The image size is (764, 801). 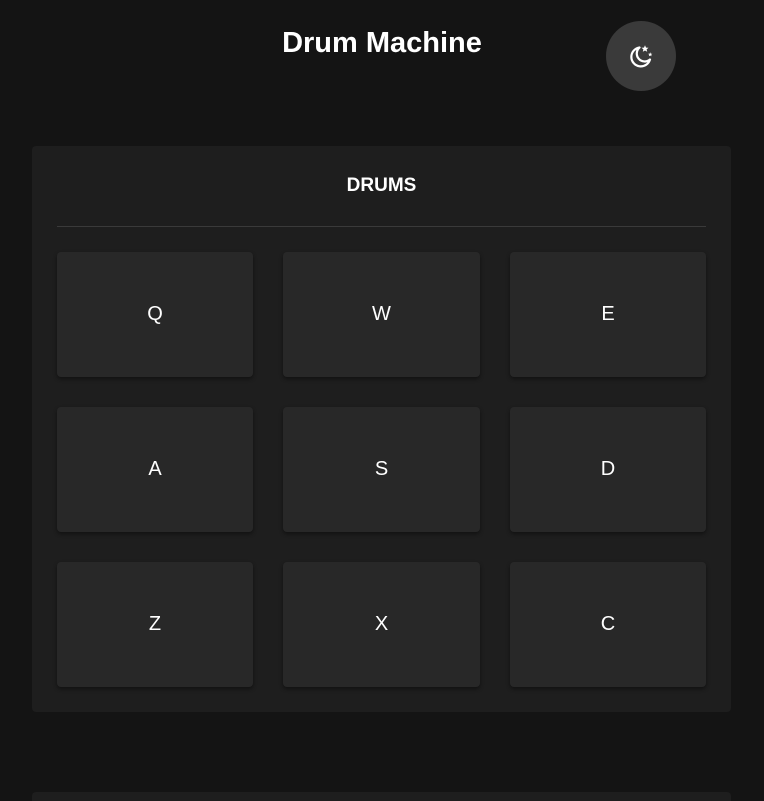 What do you see at coordinates (381, 624) in the screenshot?
I see `drum-pad-x: X` at bounding box center [381, 624].